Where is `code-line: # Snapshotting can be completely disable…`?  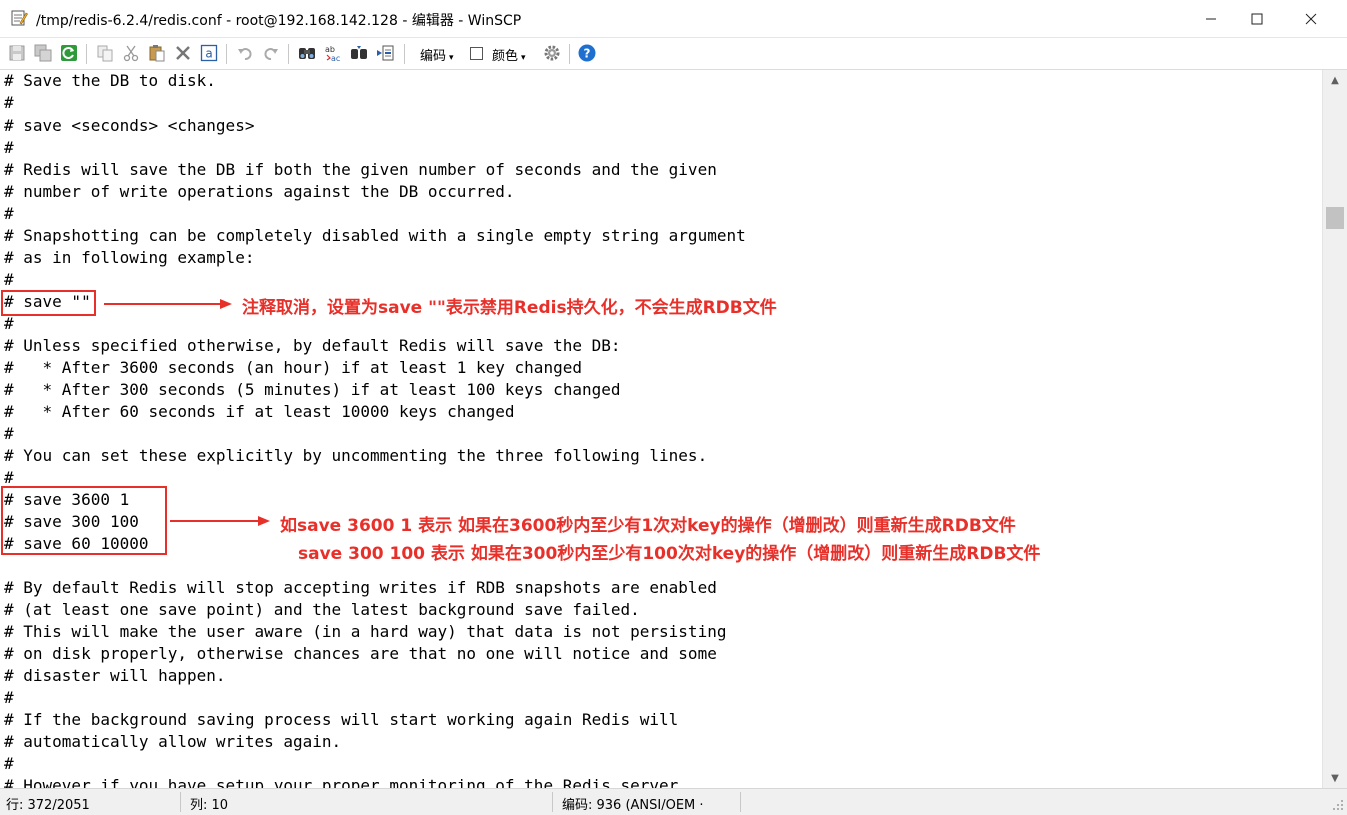
code-line: # Snapshotting can be completely disable… is located at coordinates (375, 235).